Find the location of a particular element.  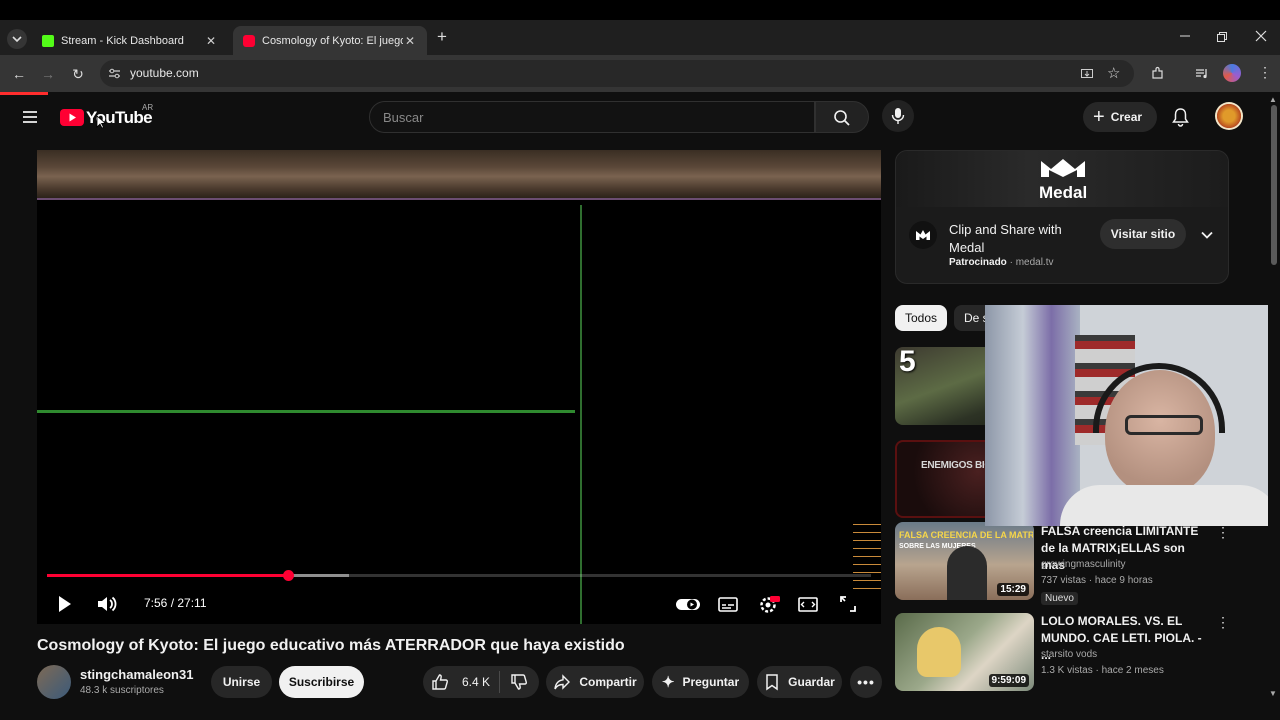

play-button is located at coordinates (64, 604).